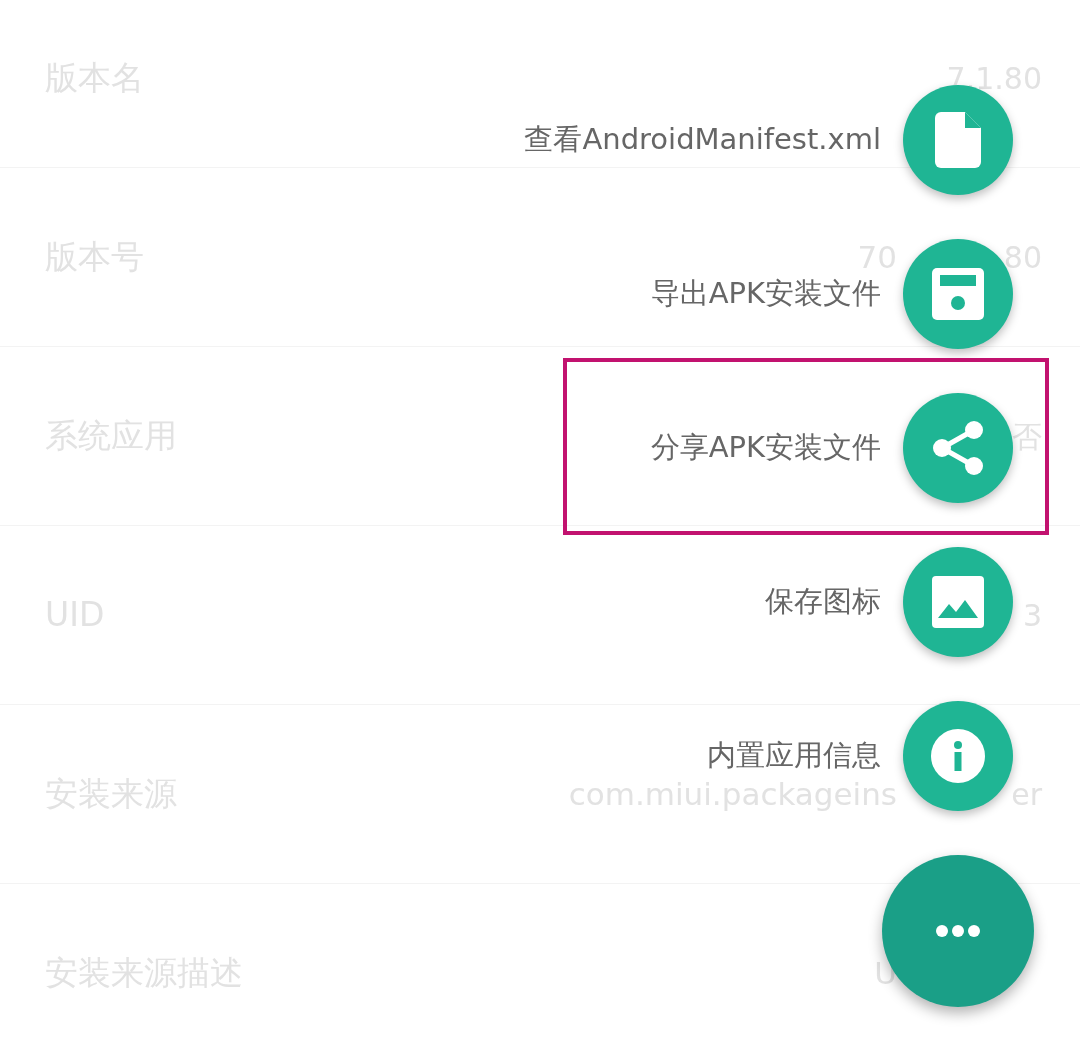  What do you see at coordinates (702, 140) in the screenshot?
I see `action-label: 查看AndroidManifest.xml` at bounding box center [702, 140].